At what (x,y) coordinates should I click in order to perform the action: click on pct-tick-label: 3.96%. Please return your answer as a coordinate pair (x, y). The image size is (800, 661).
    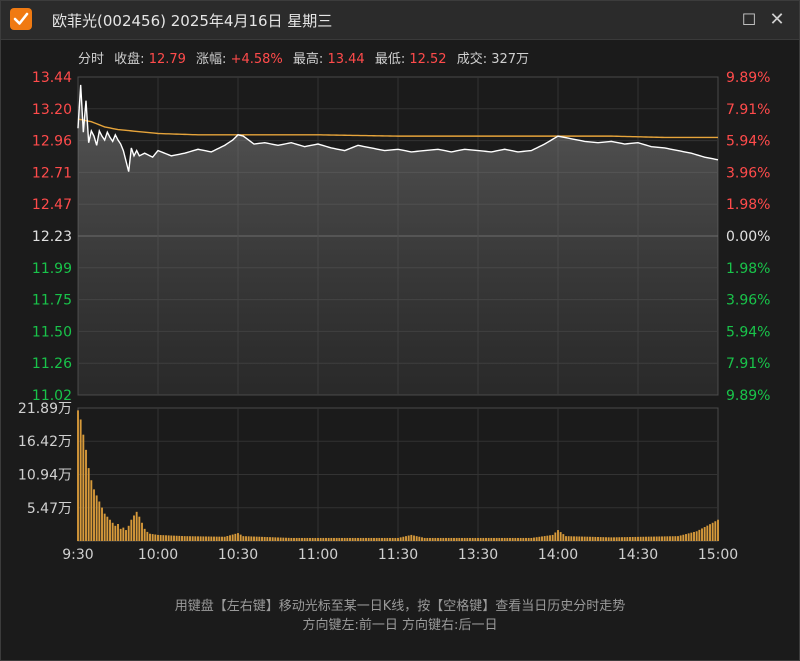
    Looking at the image, I should click on (748, 301).